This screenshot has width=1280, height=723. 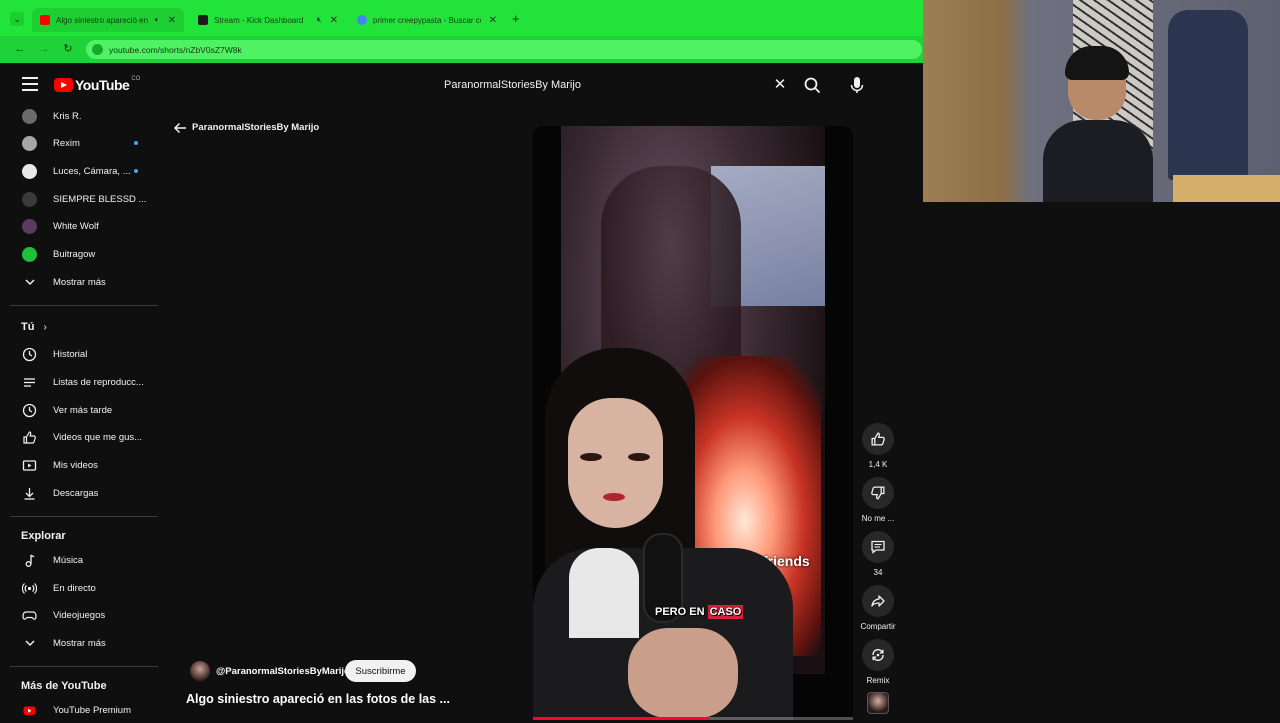 I want to click on url-text: youtube.com/shorts/nZbV0sZ7W8k, so click(x=175, y=49).